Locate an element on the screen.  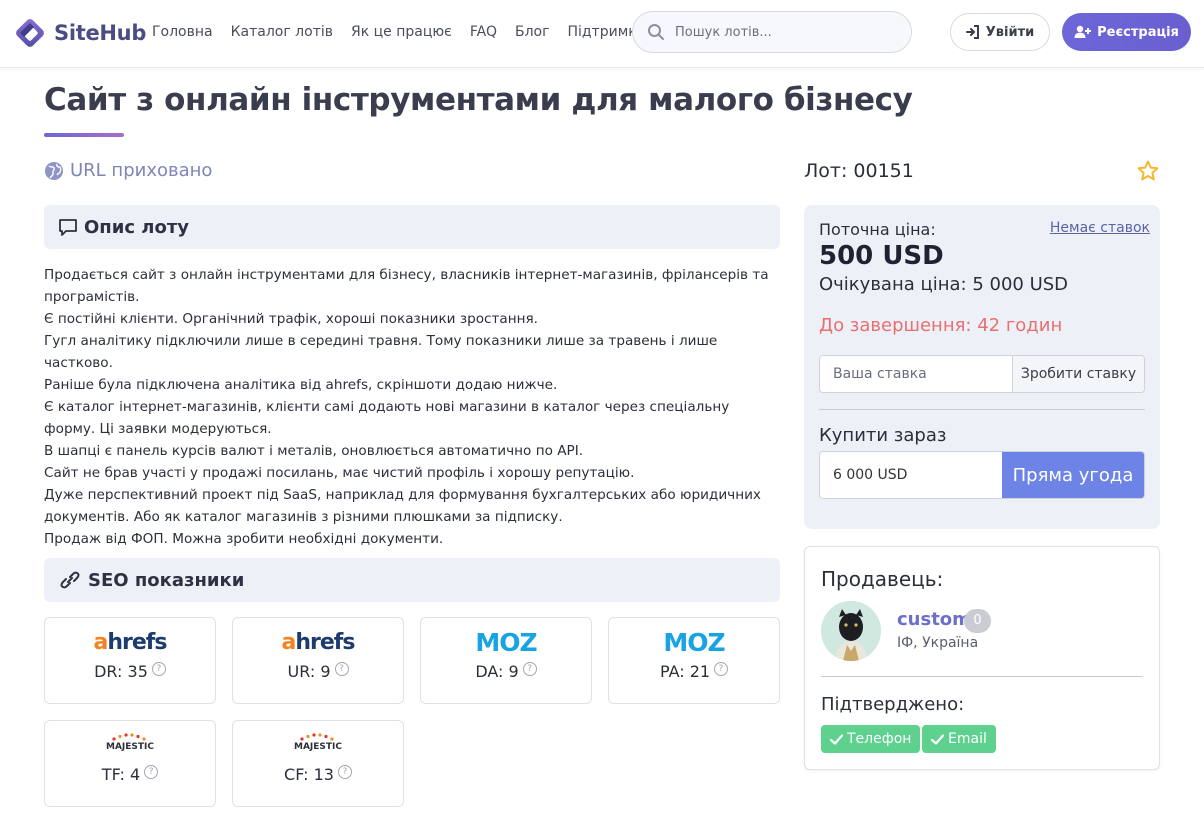
seller-name-link: custom is located at coordinates (934, 619).